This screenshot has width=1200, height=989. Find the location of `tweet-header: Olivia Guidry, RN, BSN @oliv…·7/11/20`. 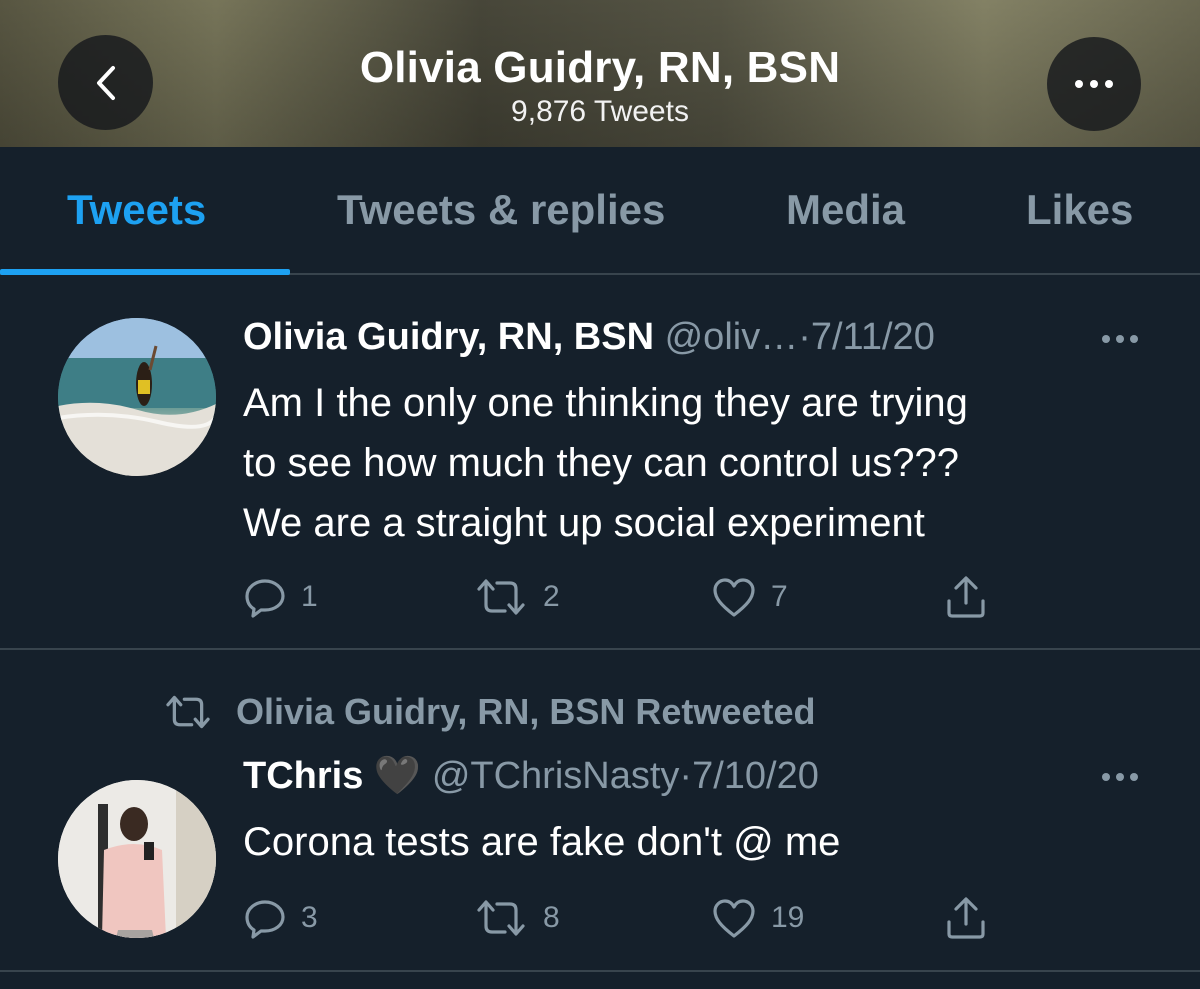

tweet-header: Olivia Guidry, RN, BSN @oliv…·7/11/20 is located at coordinates (589, 337).